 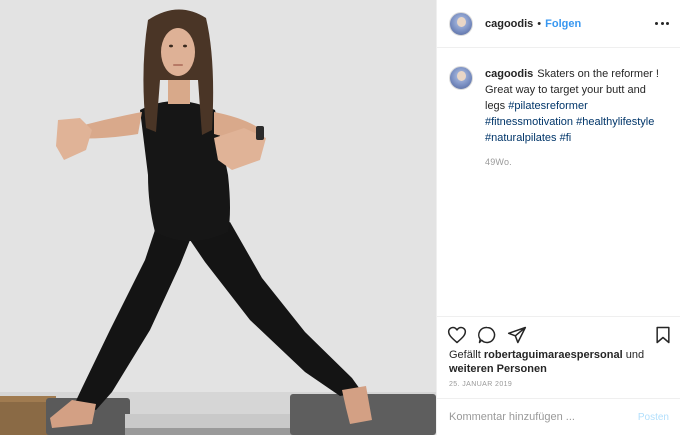 What do you see at coordinates (487, 335) in the screenshot?
I see `comment-icon` at bounding box center [487, 335].